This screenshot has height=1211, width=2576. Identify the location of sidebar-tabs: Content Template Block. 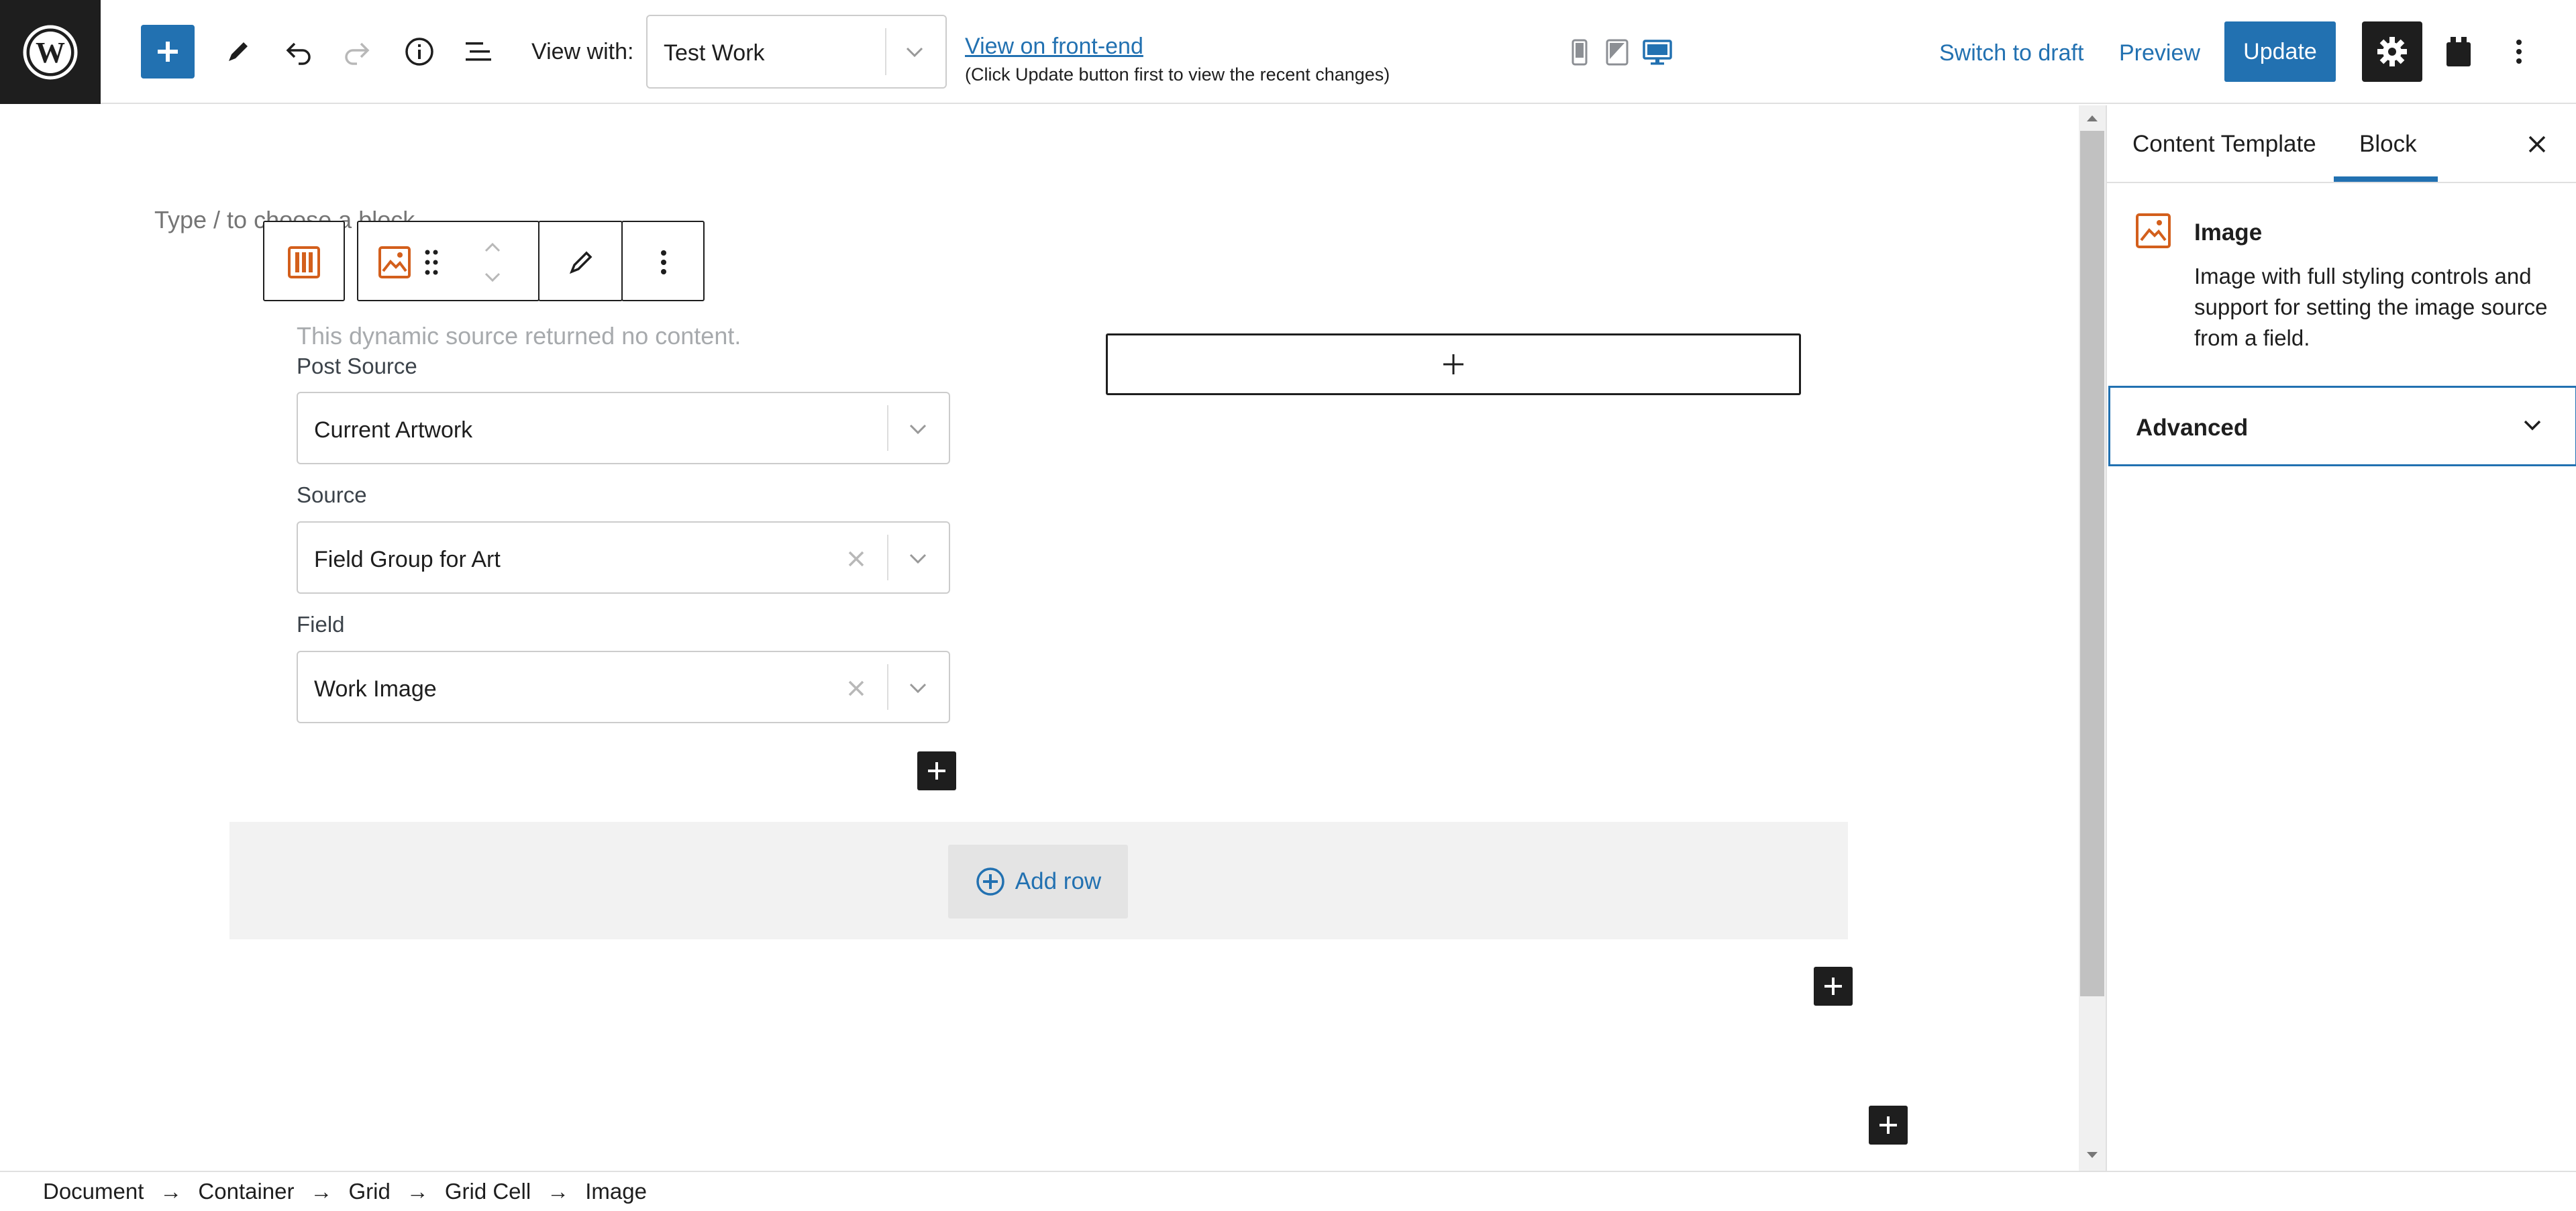
(2341, 144).